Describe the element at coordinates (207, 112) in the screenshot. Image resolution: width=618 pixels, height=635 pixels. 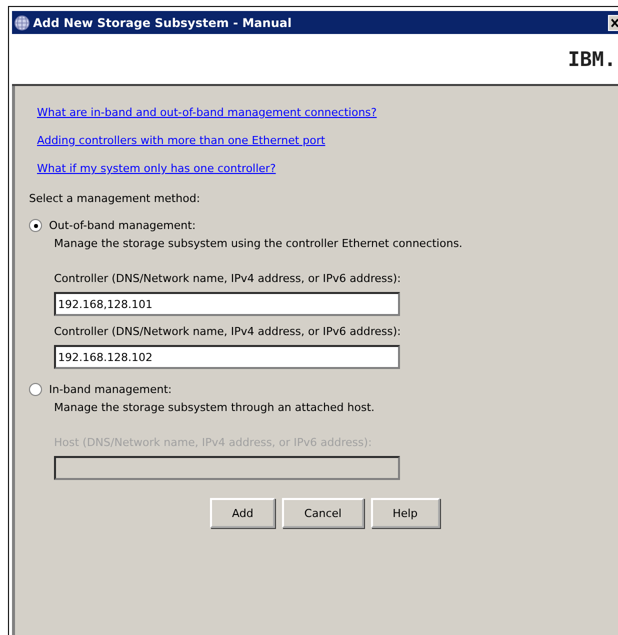
I see `help-link: What are in-band and out-of-band management connections?` at that location.